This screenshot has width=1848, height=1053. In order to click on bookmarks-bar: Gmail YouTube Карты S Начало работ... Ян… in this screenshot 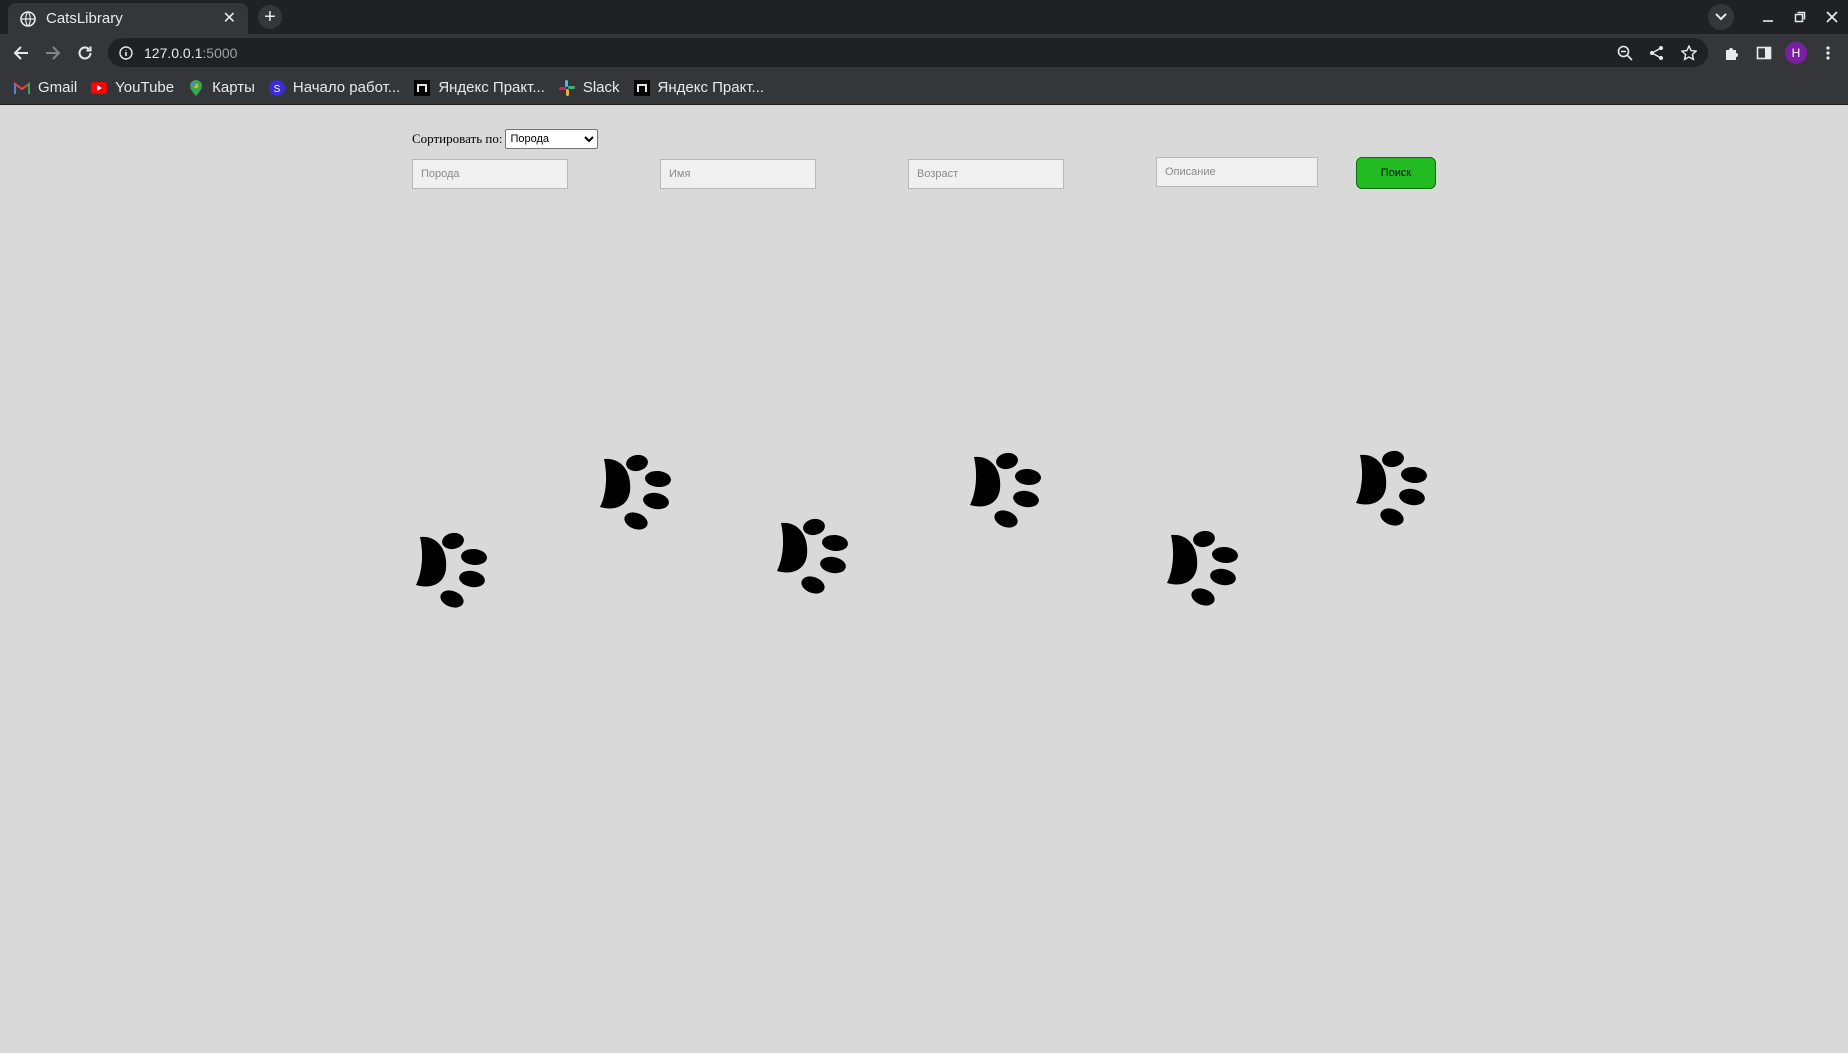, I will do `click(924, 88)`.